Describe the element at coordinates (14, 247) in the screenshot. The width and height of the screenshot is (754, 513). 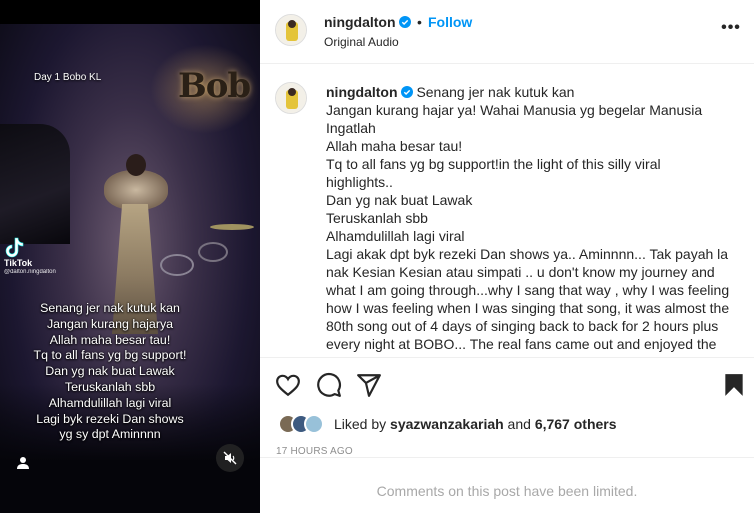
I see `tiktok-icon` at that location.